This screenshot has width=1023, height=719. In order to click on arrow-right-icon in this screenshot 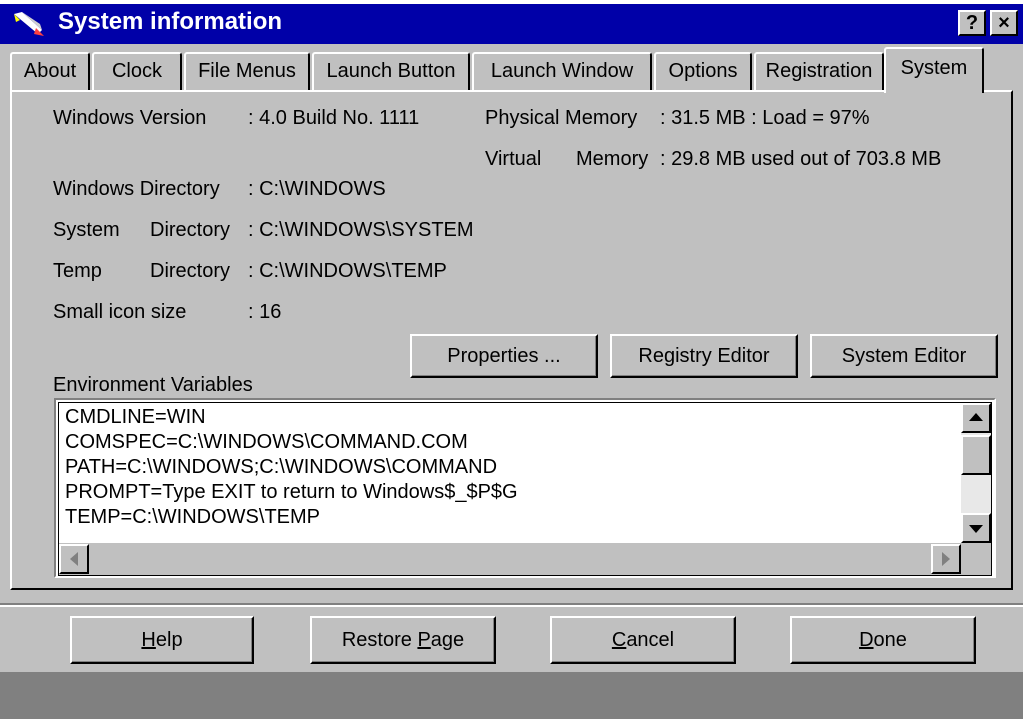, I will do `click(946, 559)`.